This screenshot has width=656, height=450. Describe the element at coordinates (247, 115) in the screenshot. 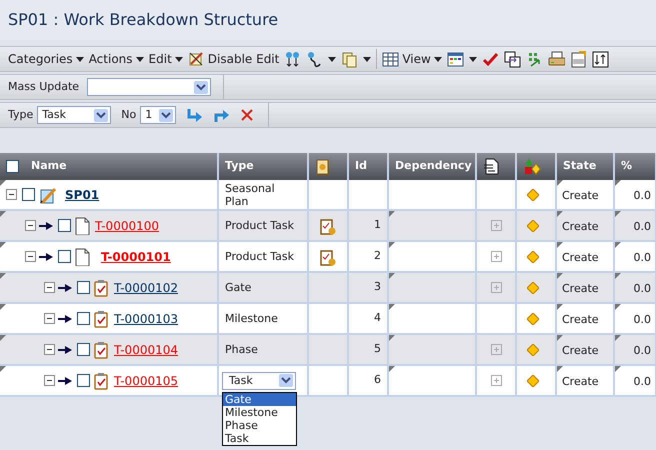

I see `delete-icon` at that location.